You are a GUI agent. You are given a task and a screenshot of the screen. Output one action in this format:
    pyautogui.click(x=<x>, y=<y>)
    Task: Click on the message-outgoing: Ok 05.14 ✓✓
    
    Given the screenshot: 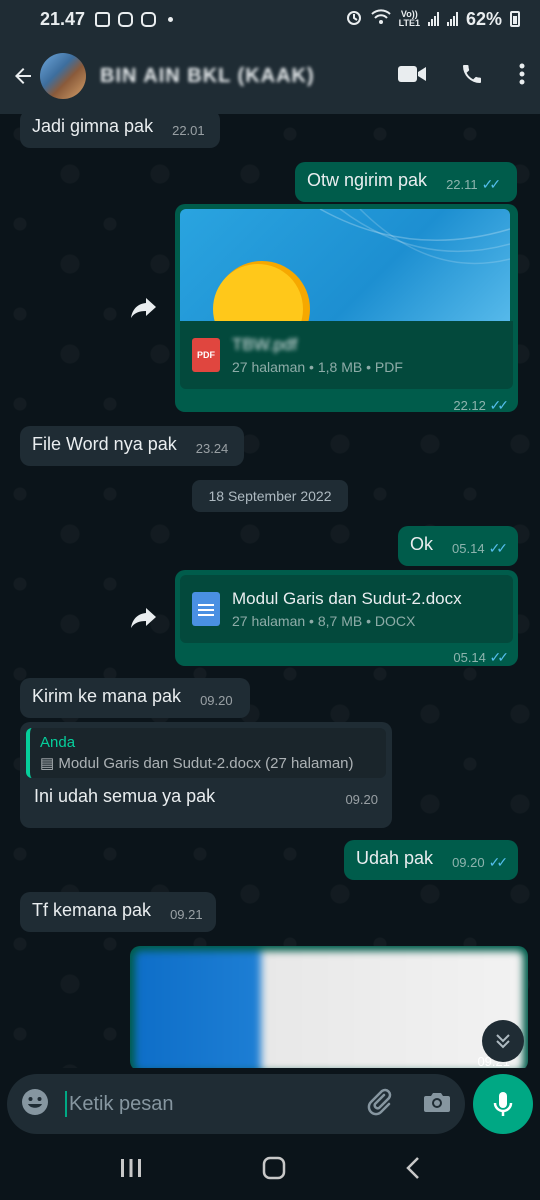 What is the action you would take?
    pyautogui.click(x=458, y=546)
    